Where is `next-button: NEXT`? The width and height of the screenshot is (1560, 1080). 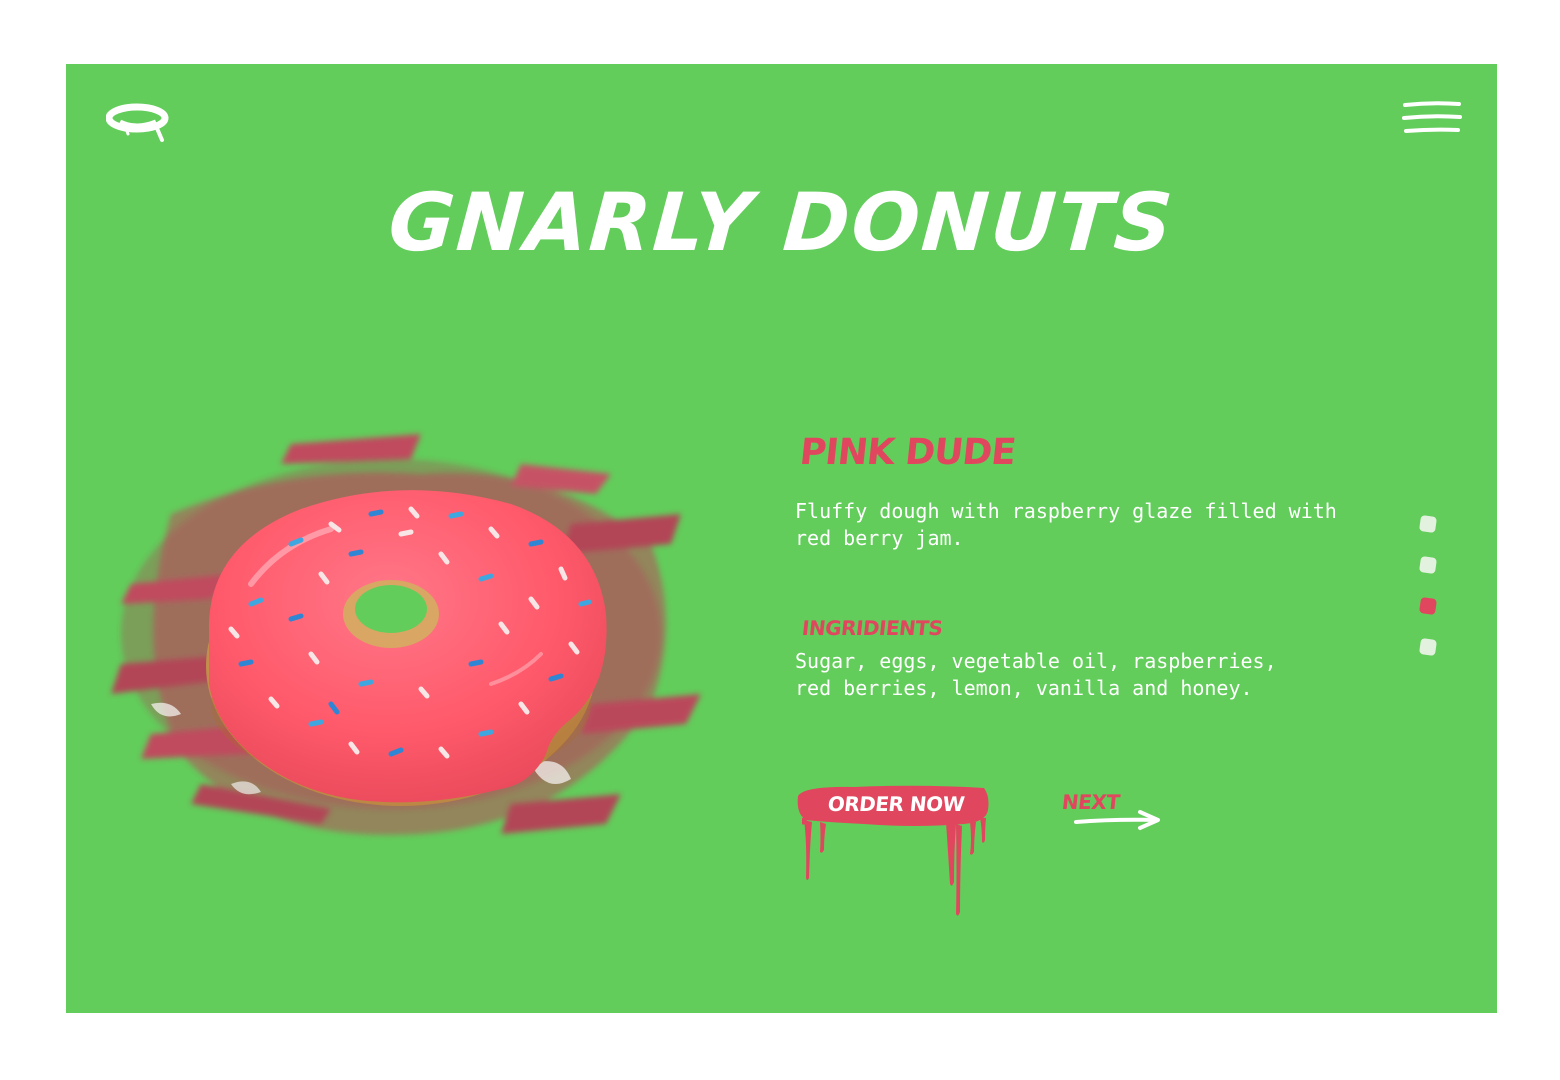
next-button: NEXT is located at coordinates (1115, 813).